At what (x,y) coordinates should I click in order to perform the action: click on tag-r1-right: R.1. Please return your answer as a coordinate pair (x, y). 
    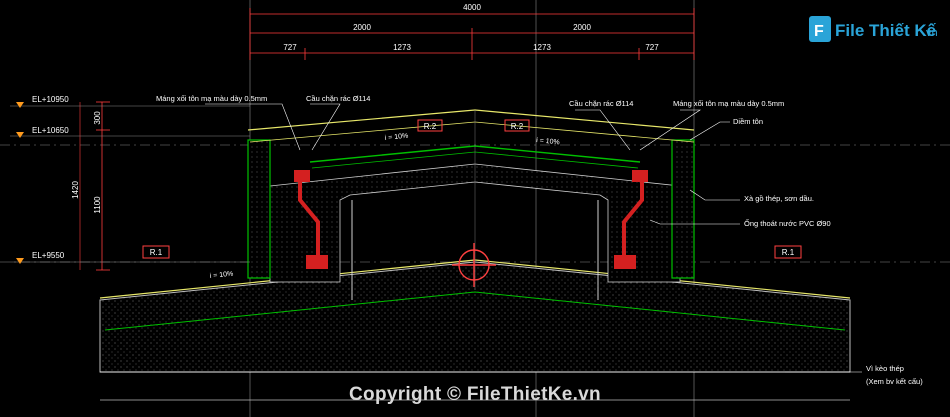
    Looking at the image, I should click on (788, 252).